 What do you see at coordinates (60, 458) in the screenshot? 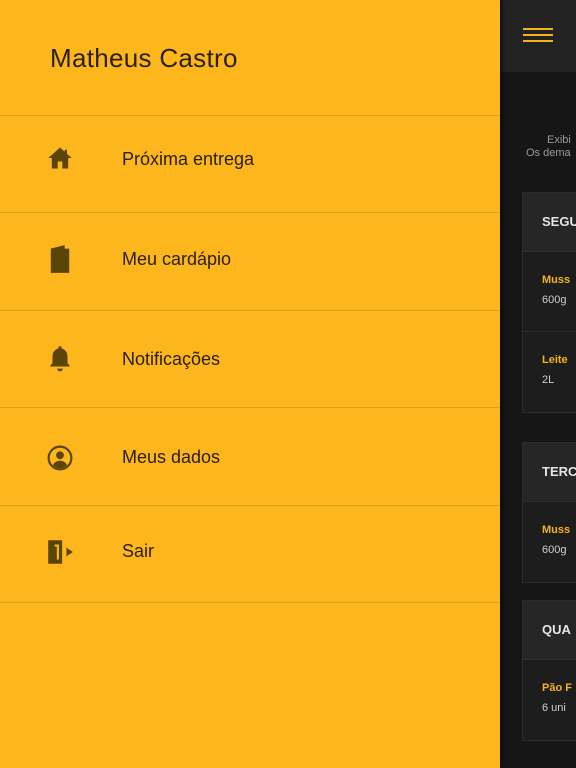
I see `account-circle-icon` at bounding box center [60, 458].